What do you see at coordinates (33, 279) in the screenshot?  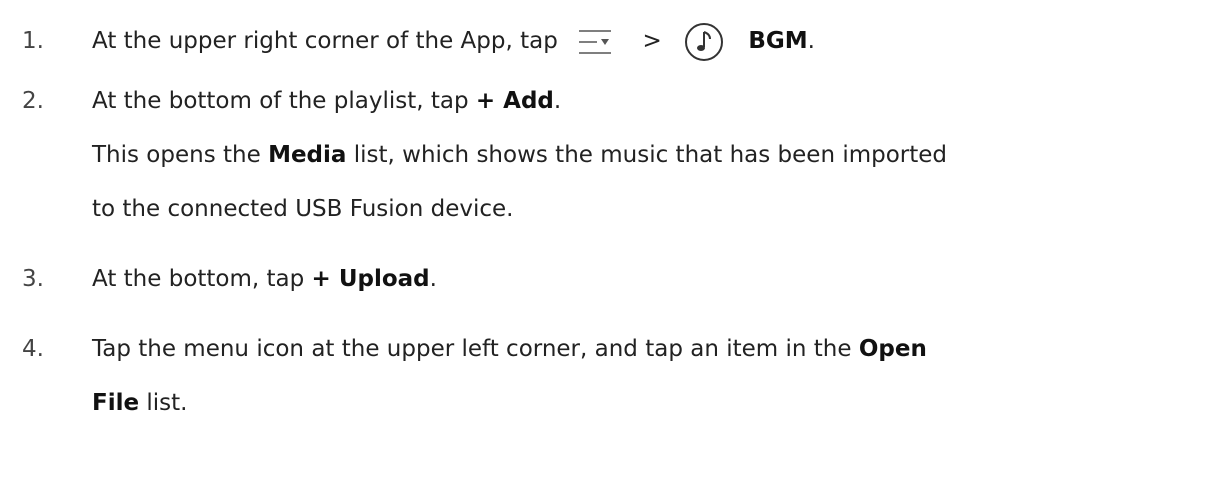 I see `step-number: 3.` at bounding box center [33, 279].